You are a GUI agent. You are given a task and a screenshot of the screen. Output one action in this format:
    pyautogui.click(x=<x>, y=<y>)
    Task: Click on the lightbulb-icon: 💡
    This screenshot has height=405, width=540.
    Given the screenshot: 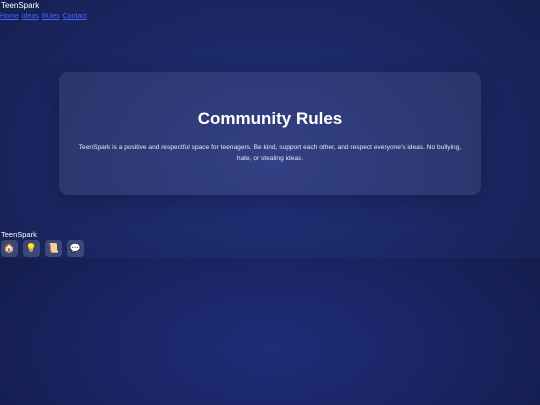 What is the action you would take?
    pyautogui.click(x=31, y=248)
    